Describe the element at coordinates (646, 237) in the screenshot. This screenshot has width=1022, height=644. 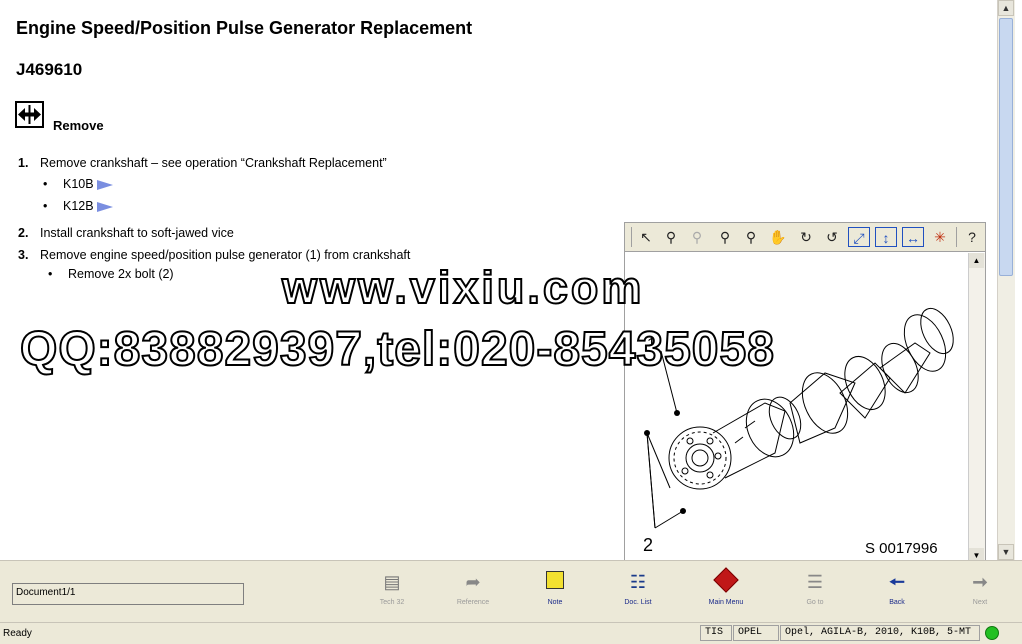
I see `pointer-icon: ↖` at that location.